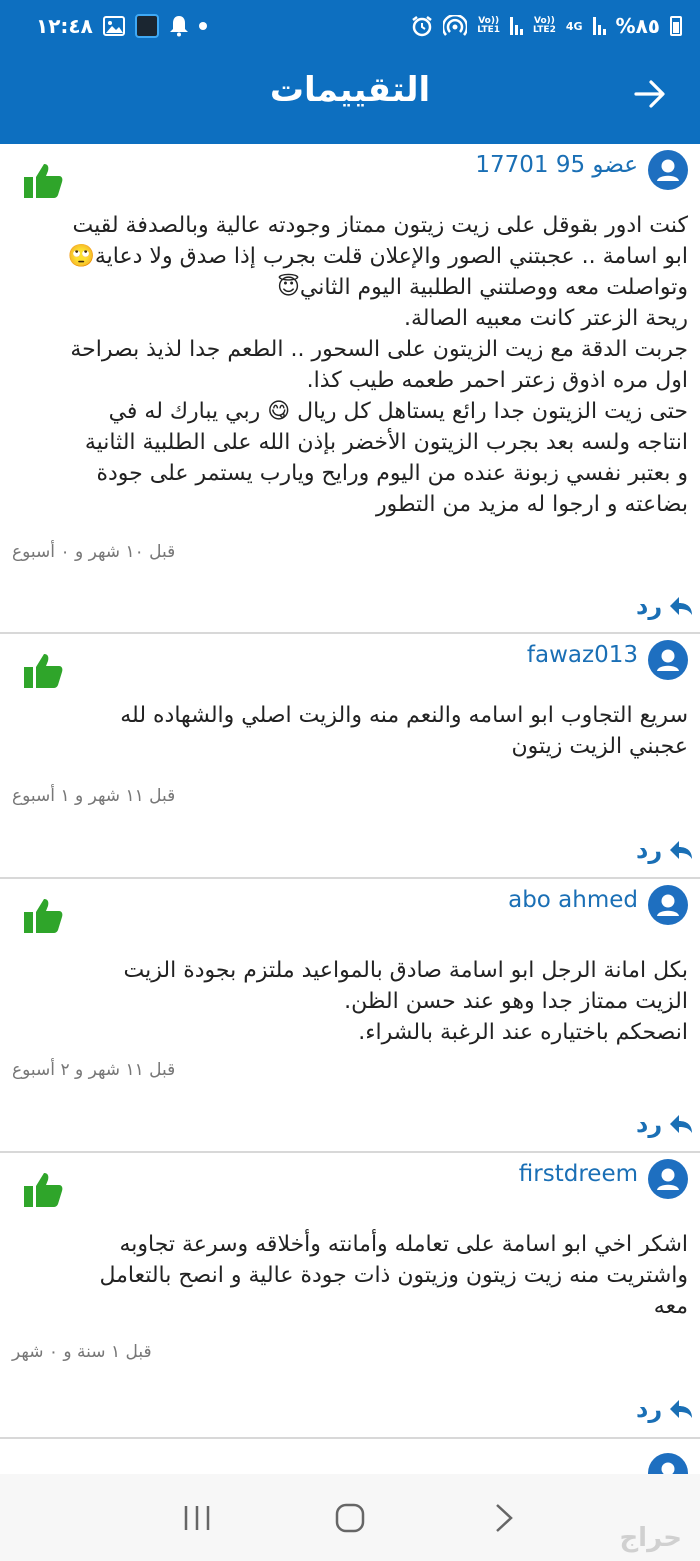 This screenshot has height=1561, width=700. I want to click on review-user-name: firstdreem, so click(578, 1174).